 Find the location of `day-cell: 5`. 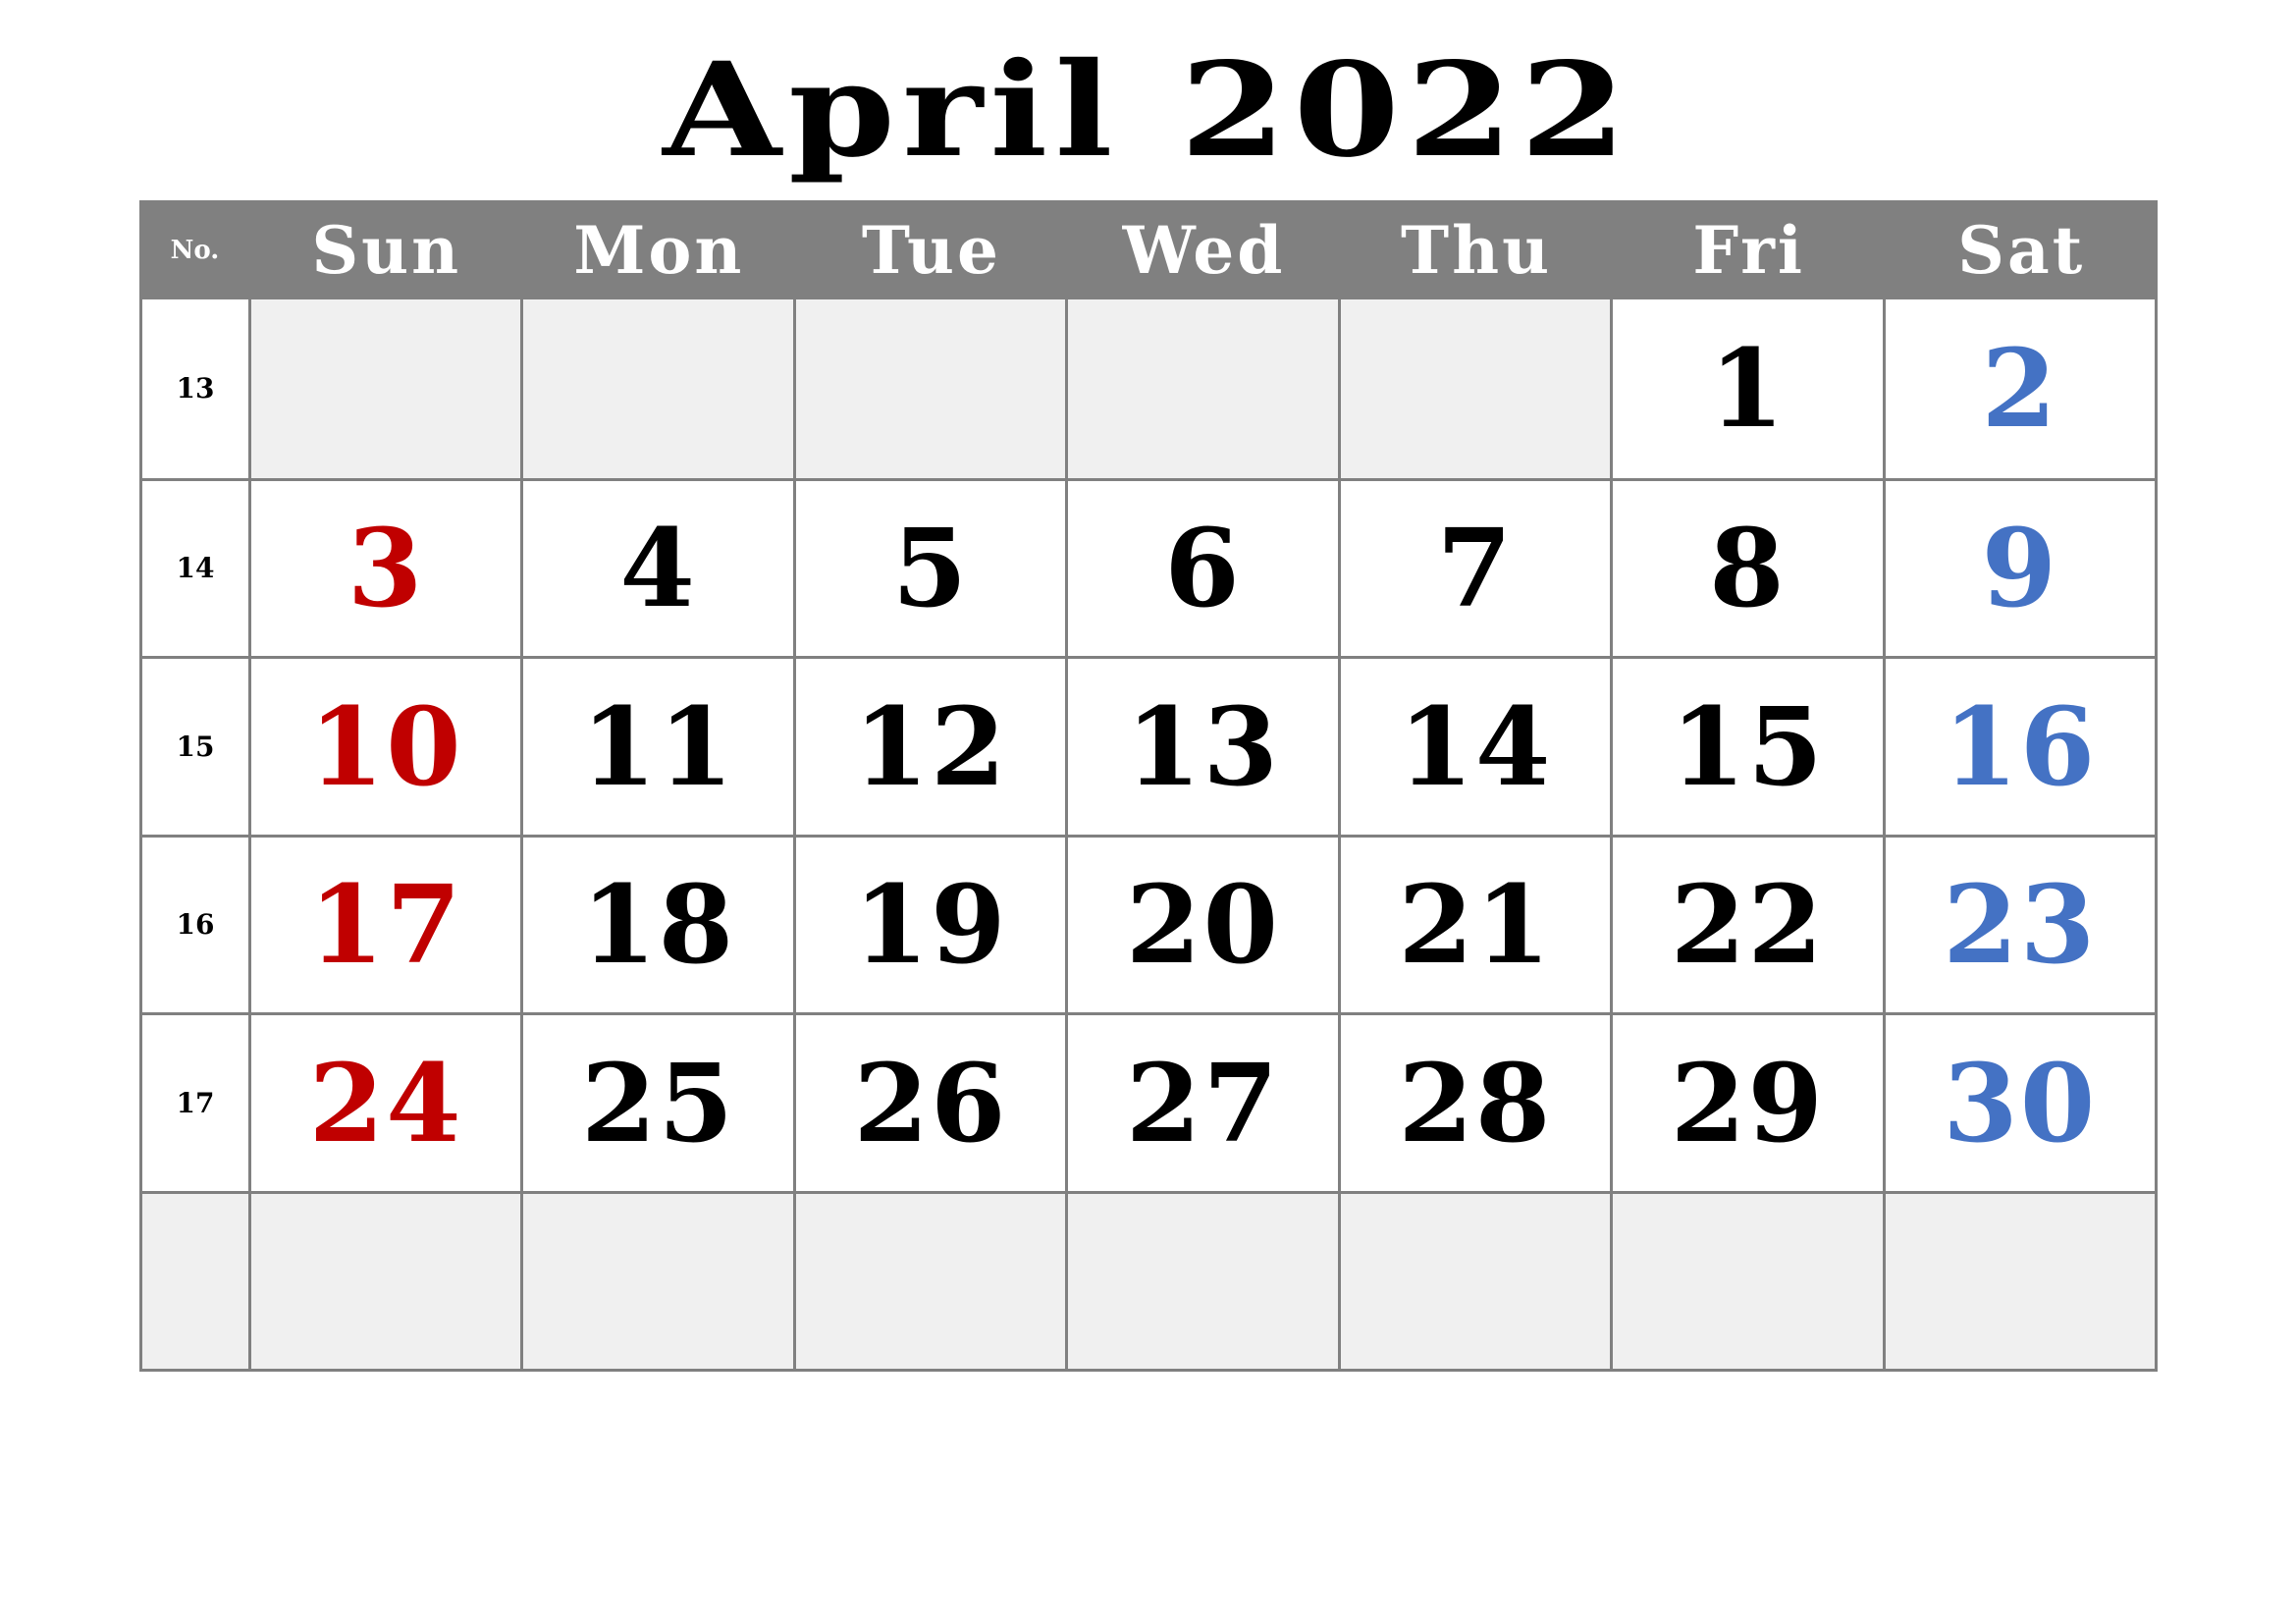

day-cell: 5 is located at coordinates (932, 568).